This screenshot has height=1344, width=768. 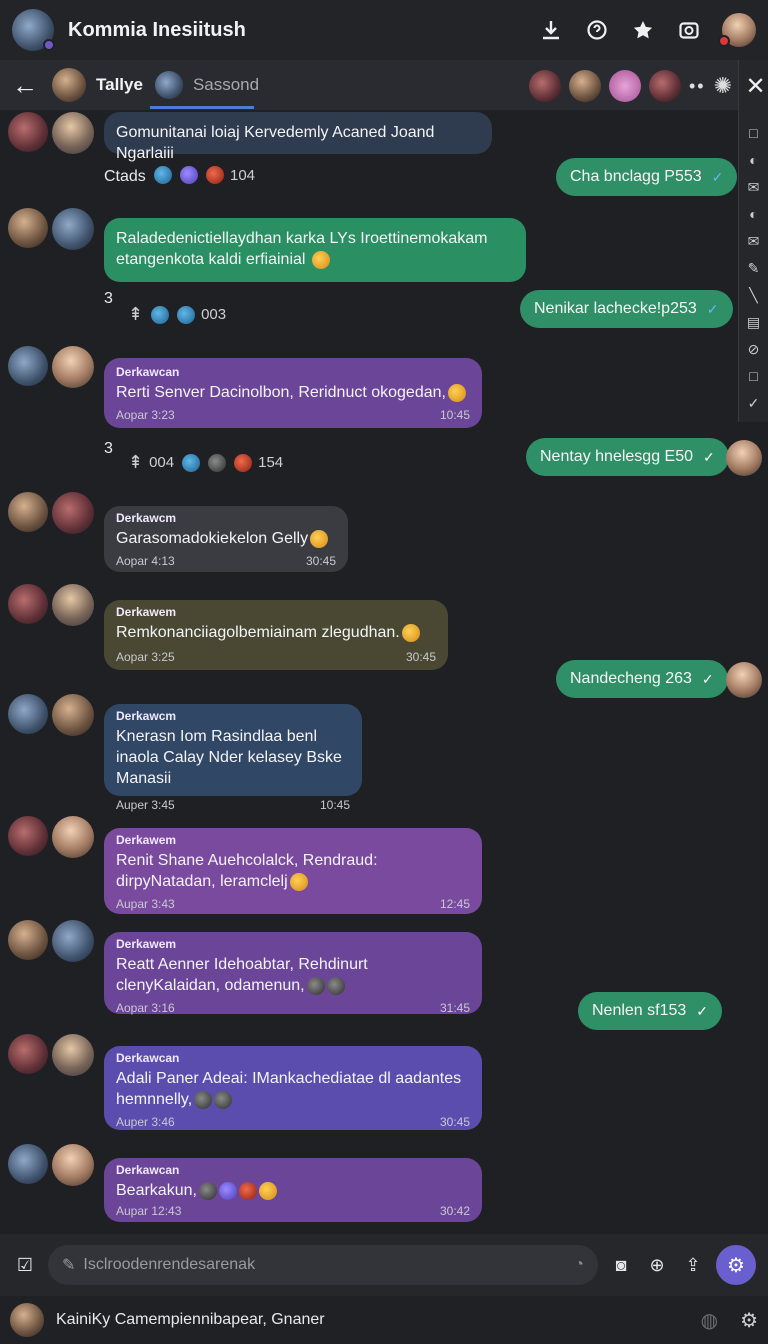 What do you see at coordinates (323, 1265) in the screenshot?
I see `message-input: ✎ Isclroodenrendesarenak ◔` at bounding box center [323, 1265].